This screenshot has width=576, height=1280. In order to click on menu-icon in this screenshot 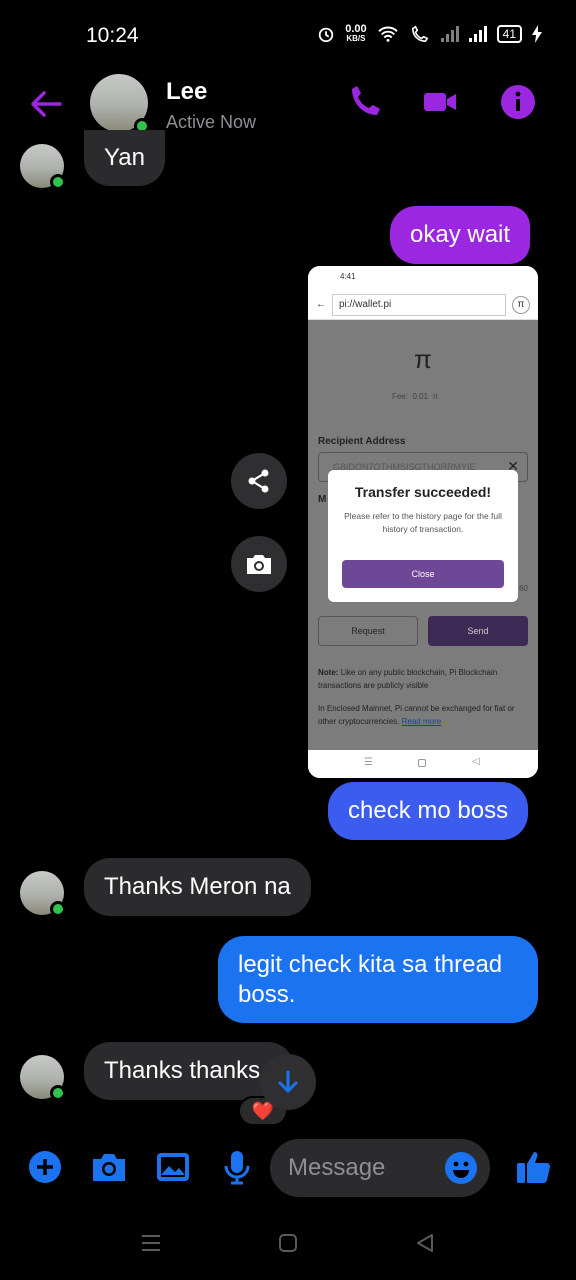, I will do `click(151, 1243)`.